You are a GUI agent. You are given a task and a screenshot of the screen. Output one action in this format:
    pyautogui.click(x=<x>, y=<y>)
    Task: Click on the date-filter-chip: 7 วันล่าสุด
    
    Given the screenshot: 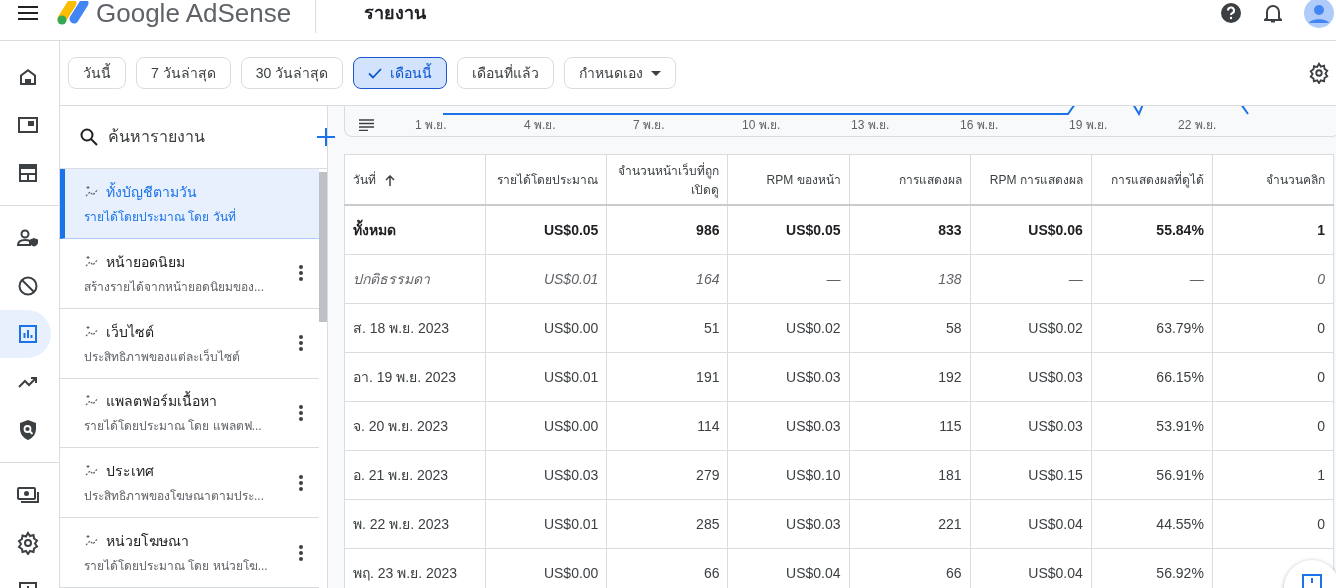 What is the action you would take?
    pyautogui.click(x=183, y=73)
    